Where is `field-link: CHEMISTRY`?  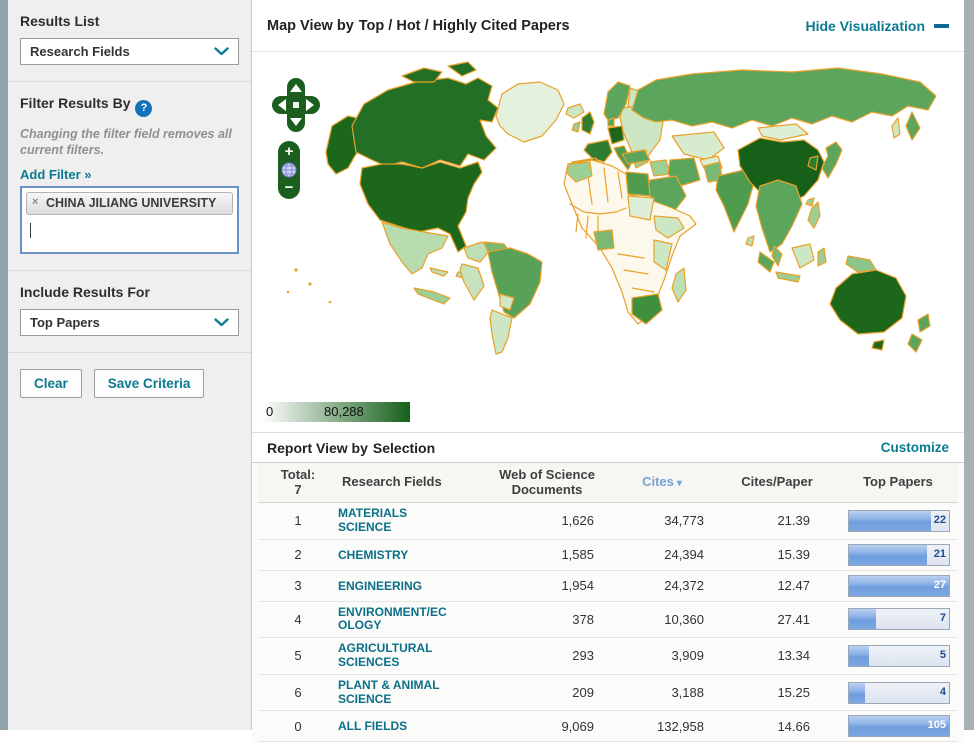 field-link: CHEMISTRY is located at coordinates (373, 555).